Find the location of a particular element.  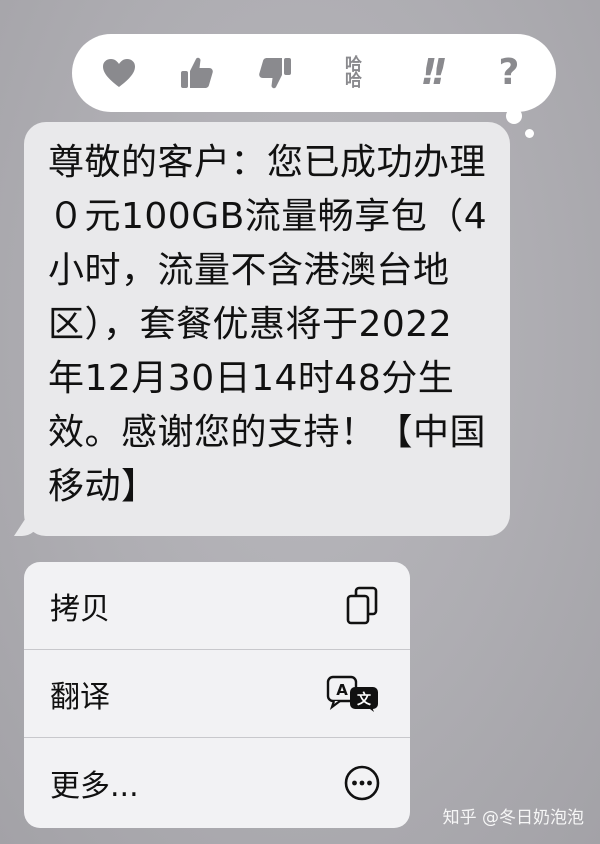

reaction-thumbs-down-button is located at coordinates (275, 73).